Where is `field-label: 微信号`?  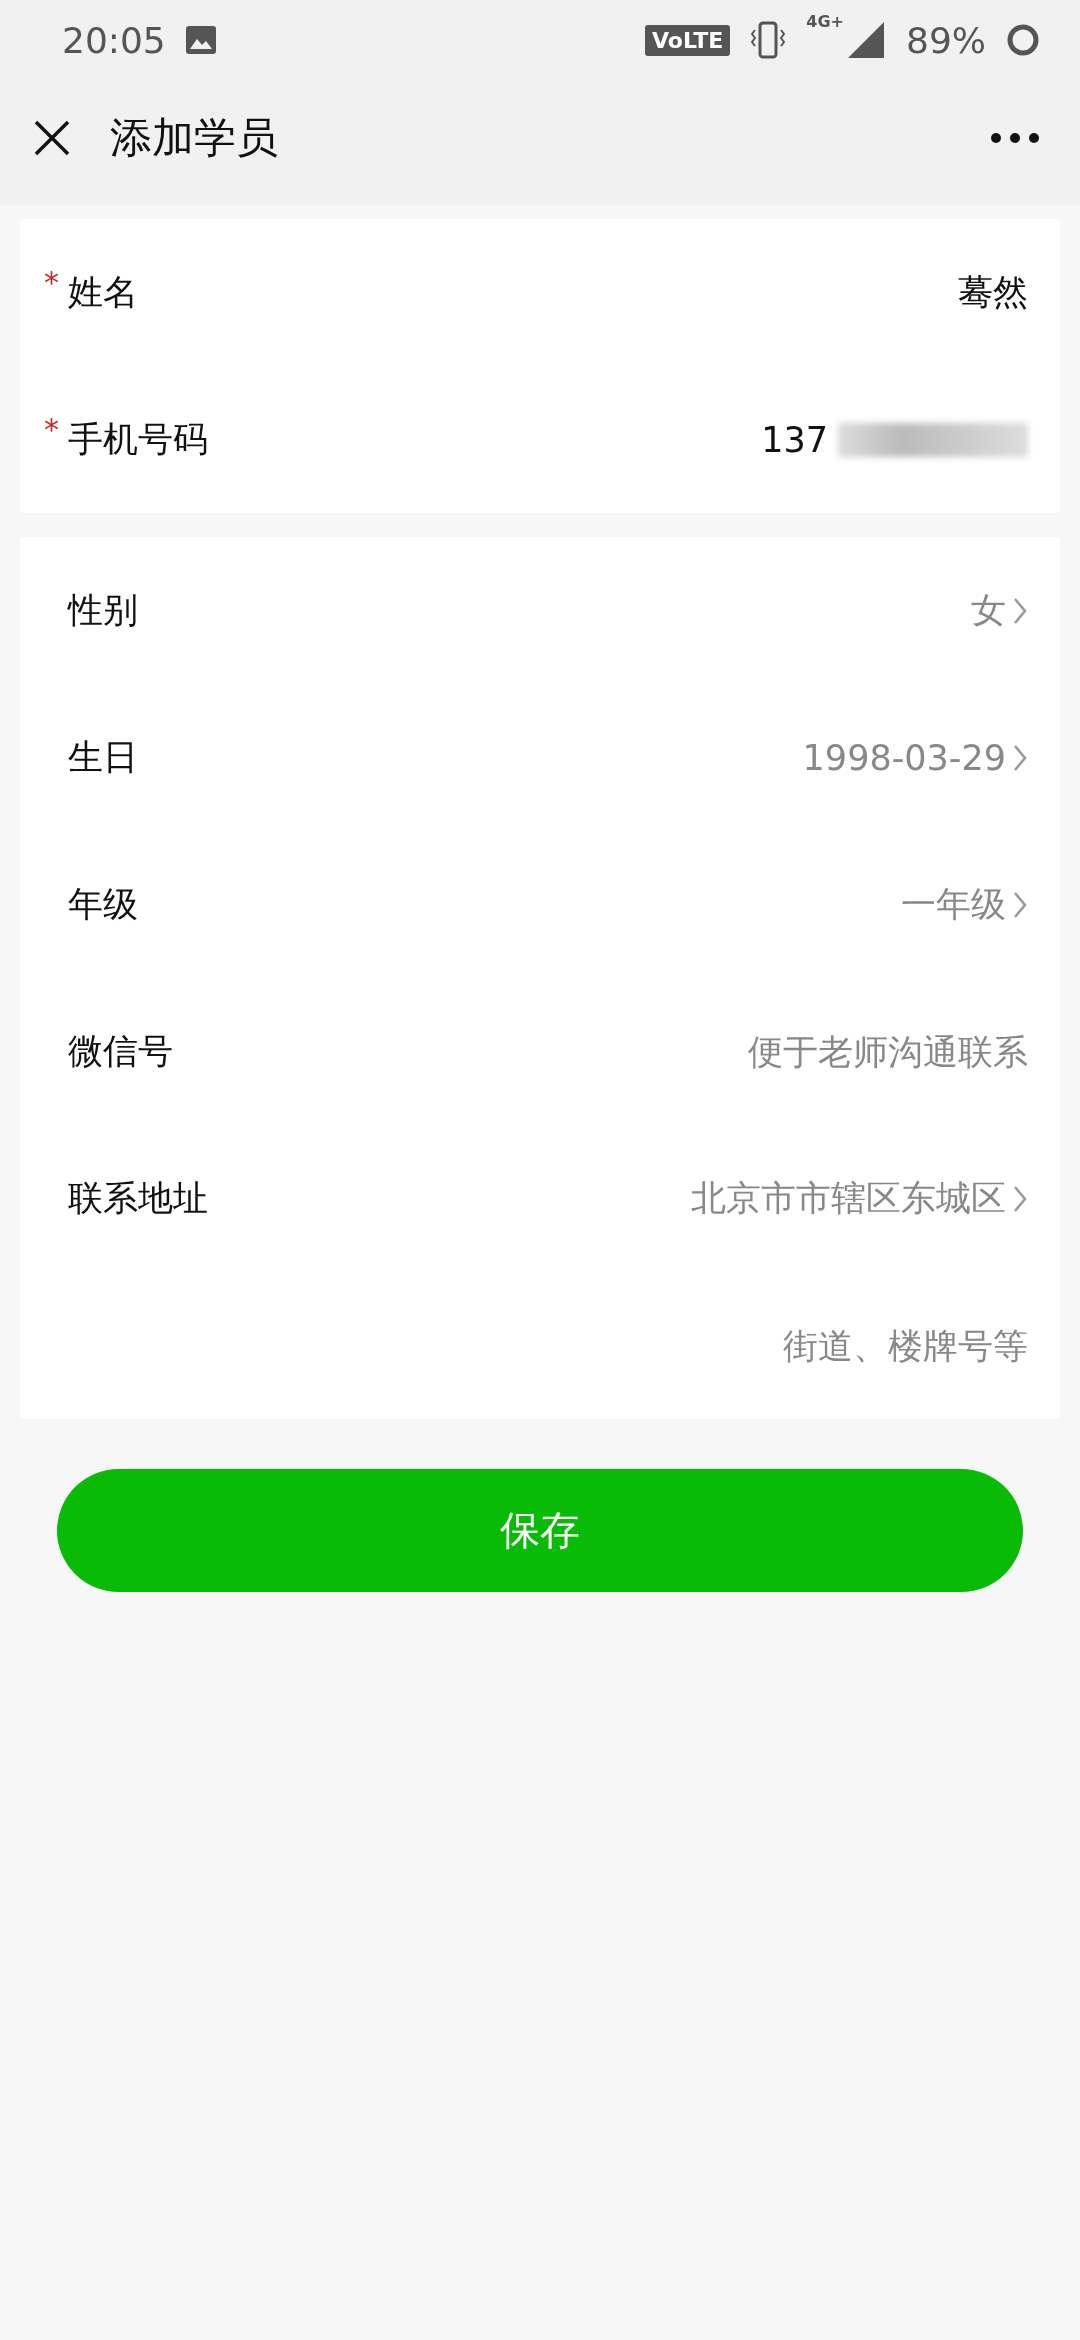
field-label: 微信号 is located at coordinates (120, 1051).